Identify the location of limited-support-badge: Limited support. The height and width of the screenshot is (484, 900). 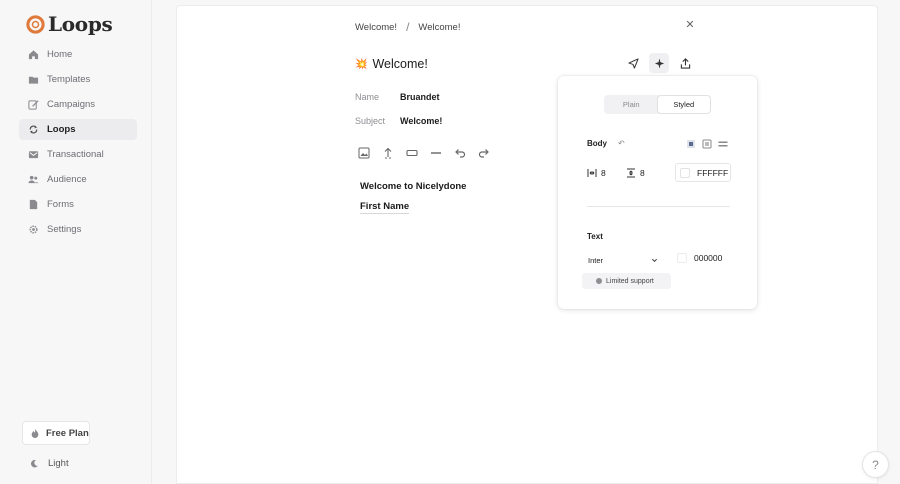
(626, 281).